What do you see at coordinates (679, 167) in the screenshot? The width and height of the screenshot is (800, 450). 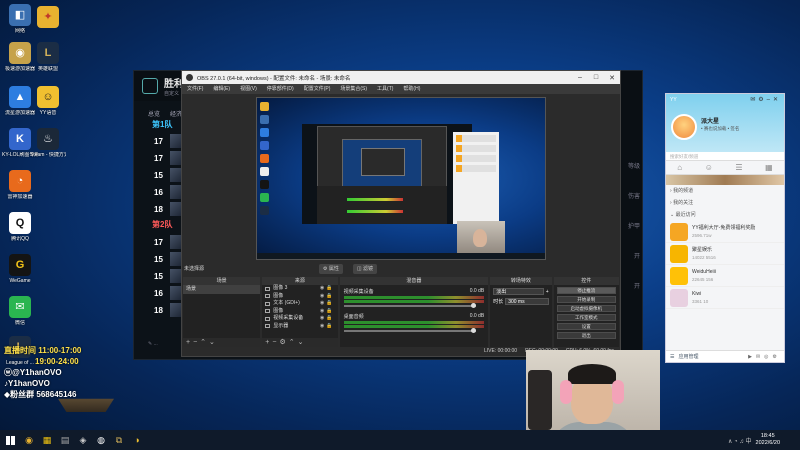 I see `home-icon: ⌂` at bounding box center [679, 167].